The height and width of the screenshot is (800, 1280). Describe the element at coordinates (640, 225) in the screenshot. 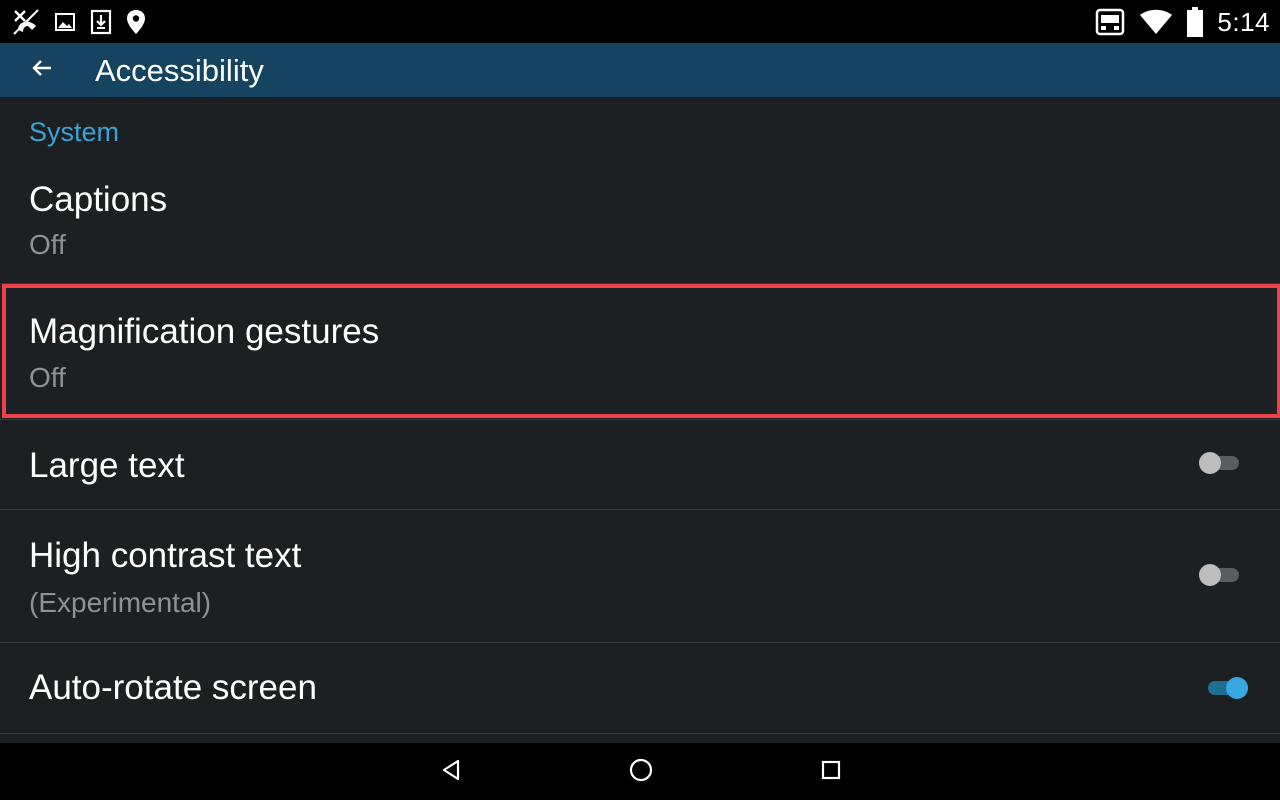

I see `pref-item-captions: Captions Off` at that location.